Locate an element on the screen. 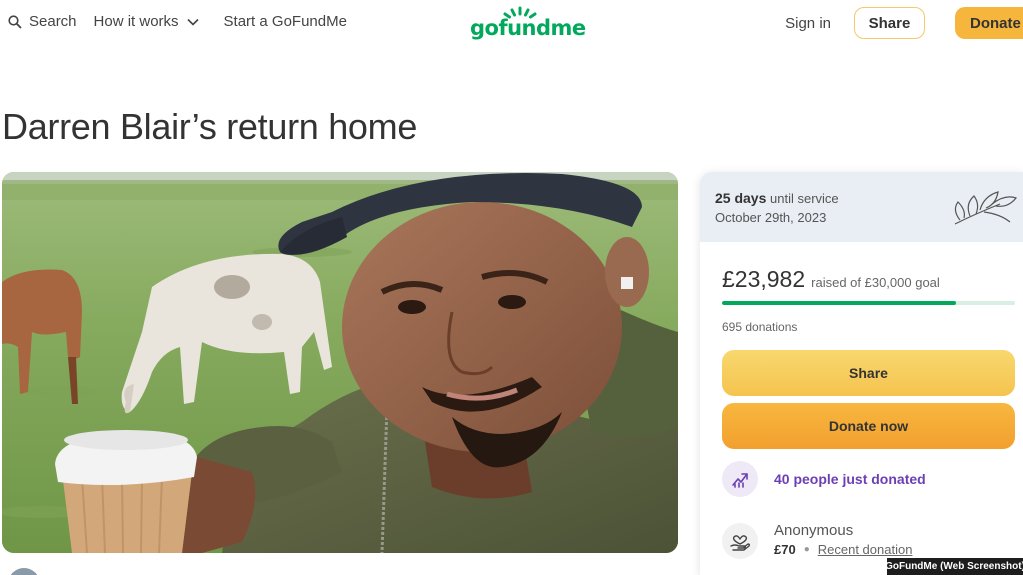 The width and height of the screenshot is (1023, 575). recent-activity: 40 people just donated is located at coordinates (824, 479).